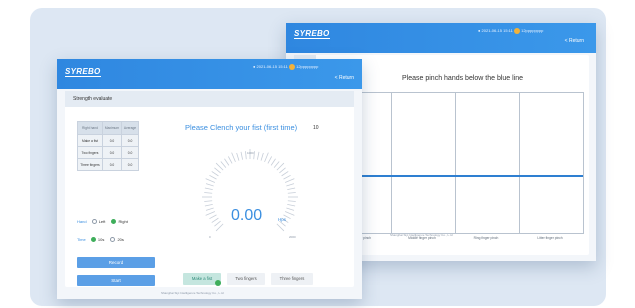  I want to click on force-value: 0.00, so click(247, 215).